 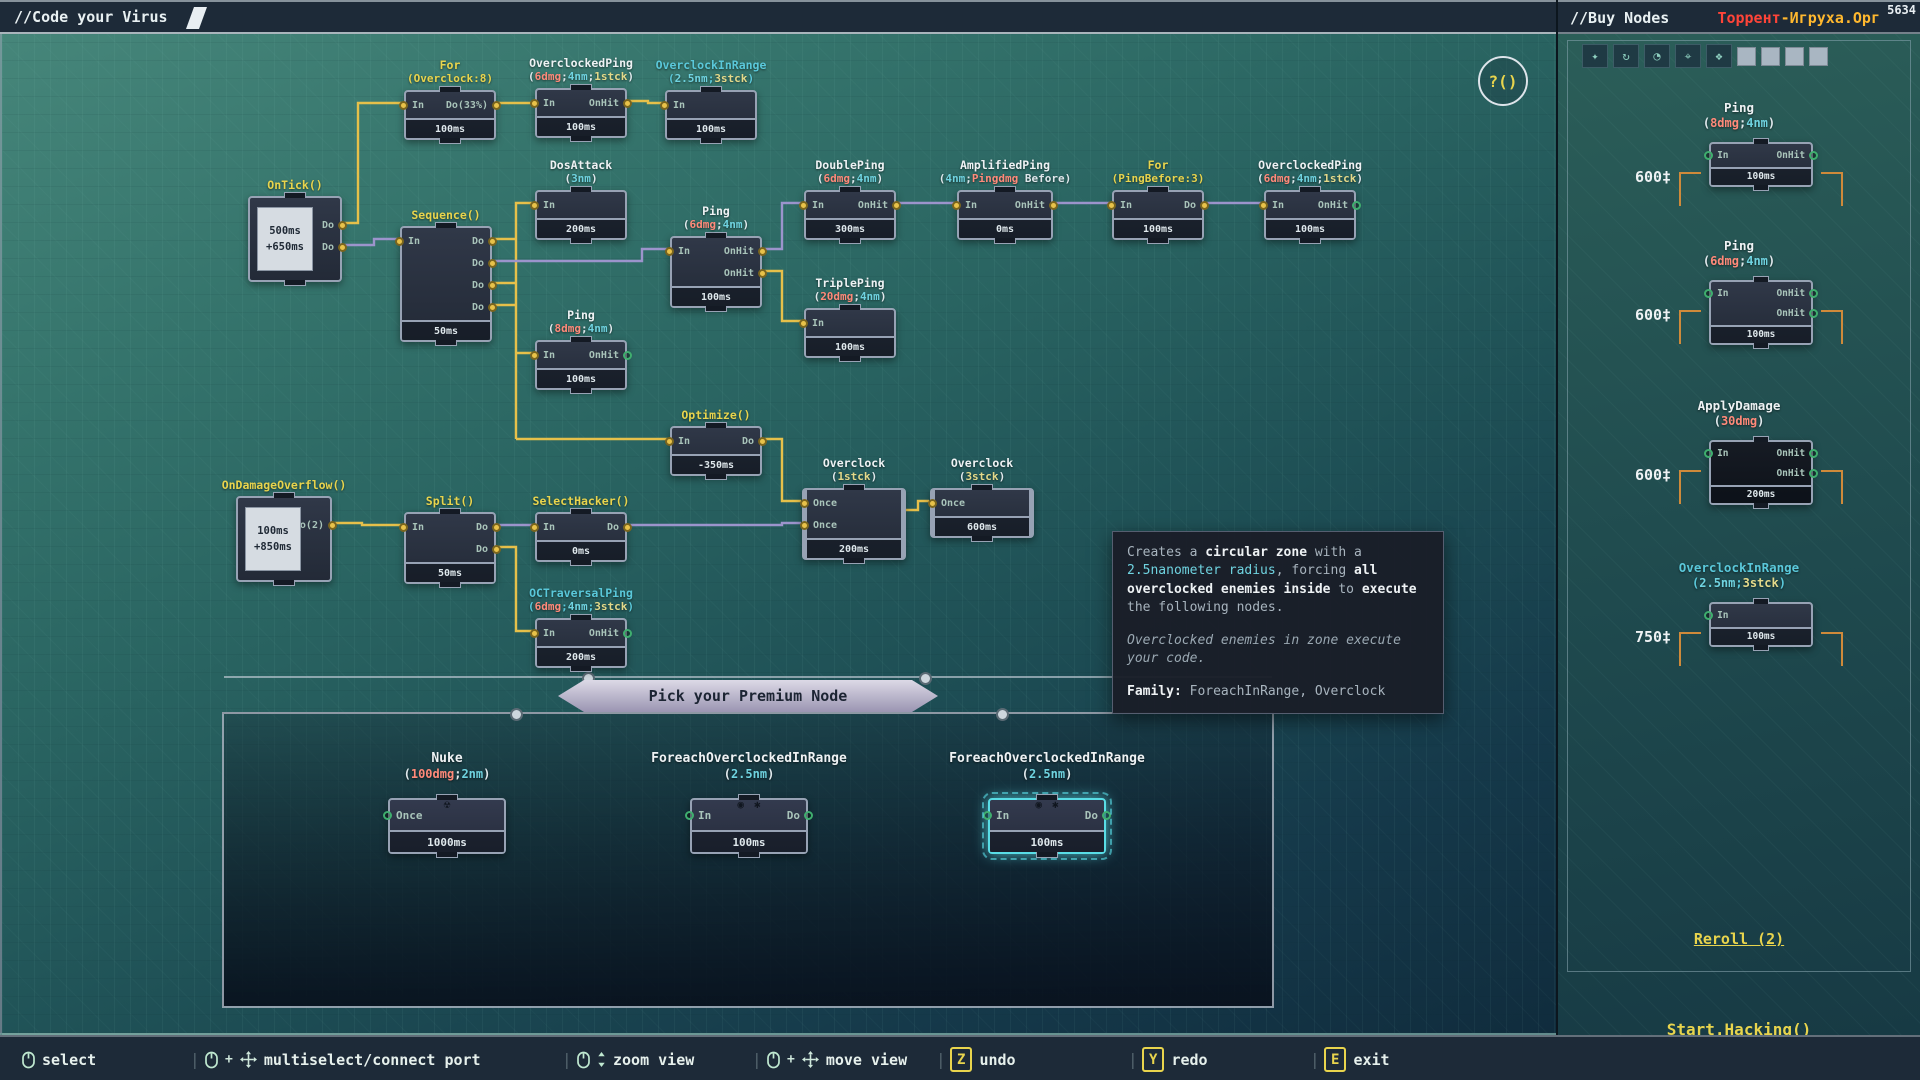 What do you see at coordinates (1739, 939) in the screenshot?
I see `reroll-button: Reroll (2)` at bounding box center [1739, 939].